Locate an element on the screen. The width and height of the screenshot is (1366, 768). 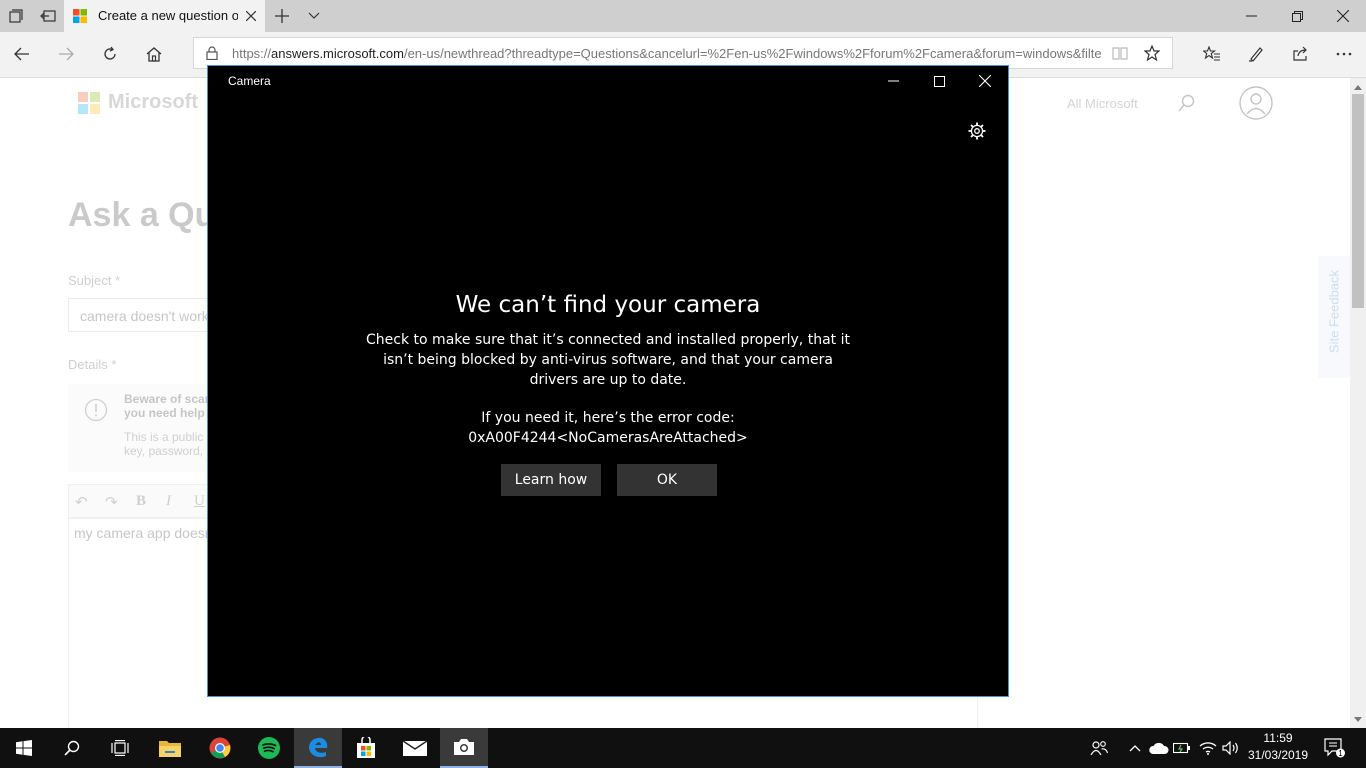
taskbar-clock: 11:59 31/03/2019 is located at coordinates (1278, 747).